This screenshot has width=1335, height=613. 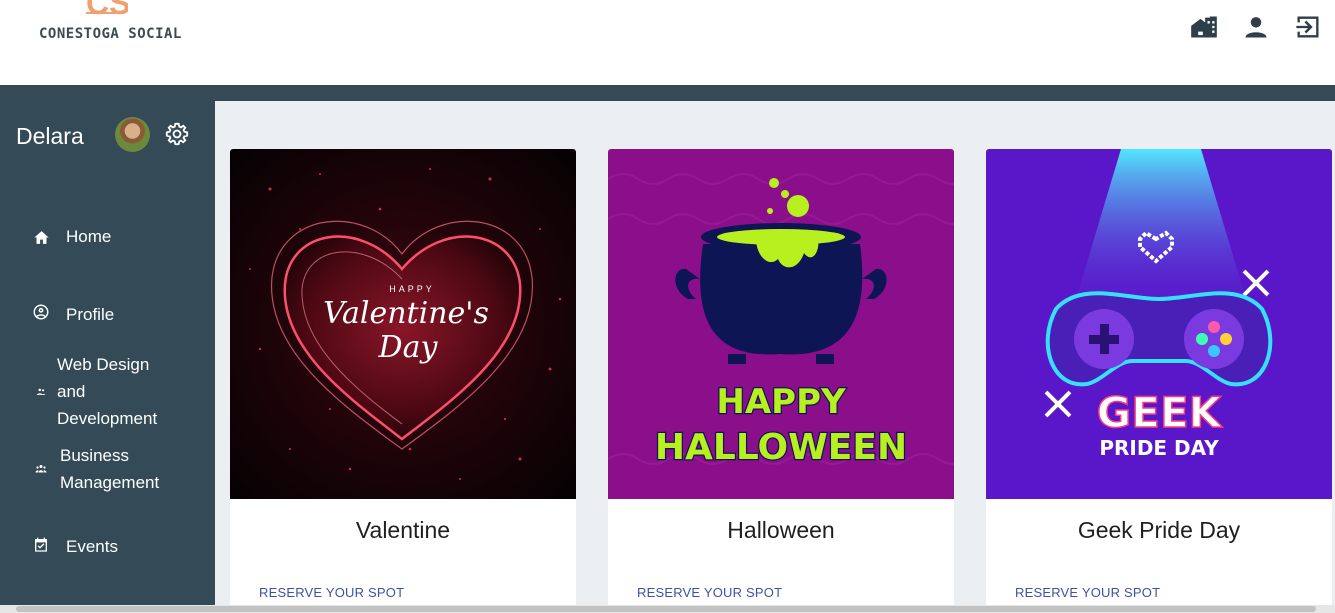 I want to click on horizontal-scrollbar, so click(x=667, y=609).